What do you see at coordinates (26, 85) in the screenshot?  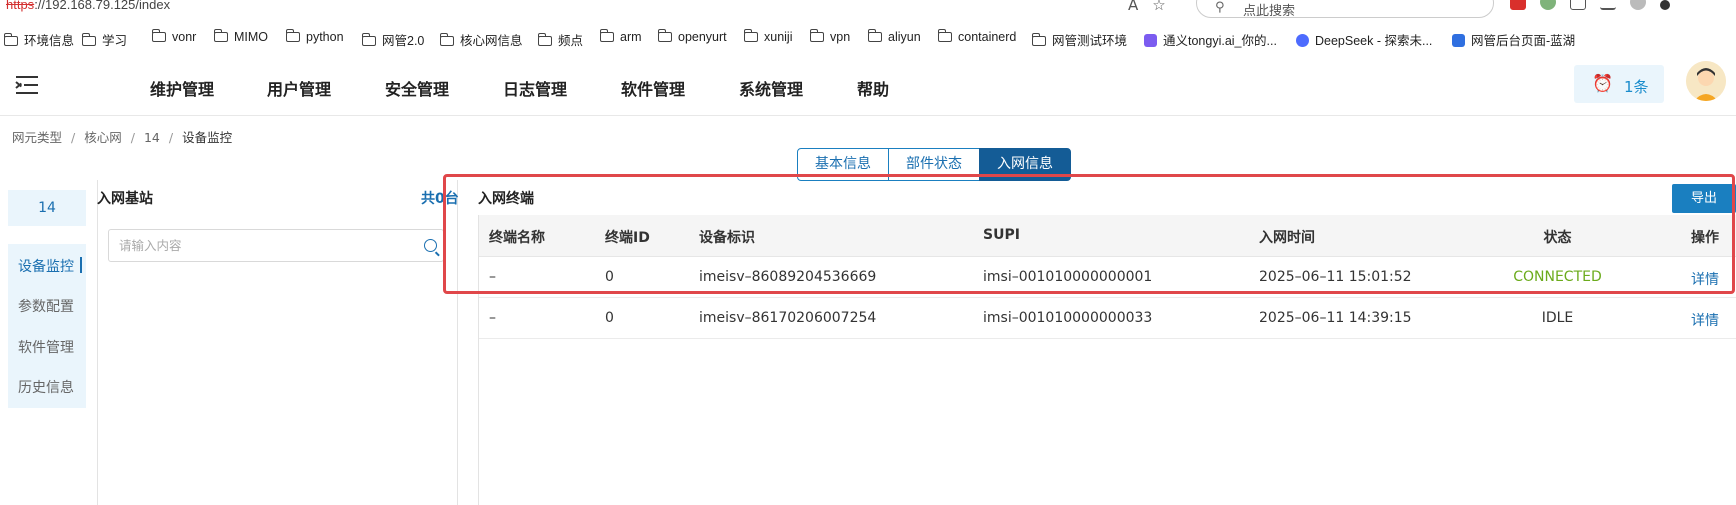 I see `menu-toggle-icon` at bounding box center [26, 85].